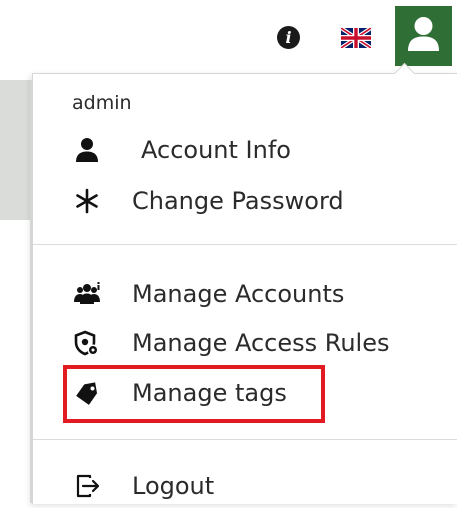 The image size is (457, 508). I want to click on user-menu-button, so click(423, 36).